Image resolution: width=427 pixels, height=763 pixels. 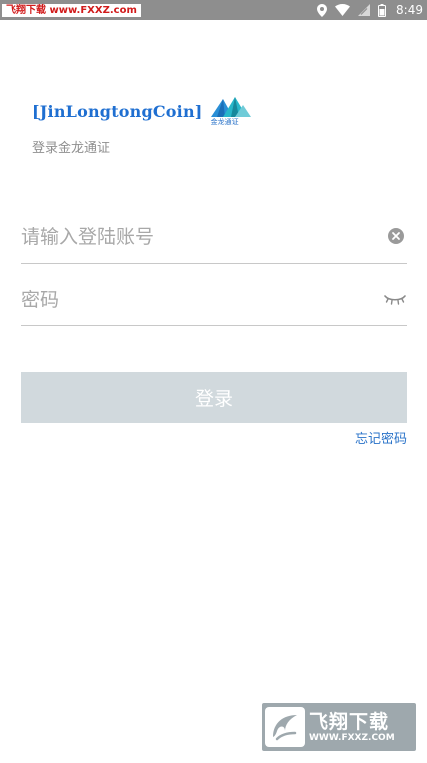 What do you see at coordinates (349, 721) in the screenshot?
I see `watermark-title: 飞翔下载` at bounding box center [349, 721].